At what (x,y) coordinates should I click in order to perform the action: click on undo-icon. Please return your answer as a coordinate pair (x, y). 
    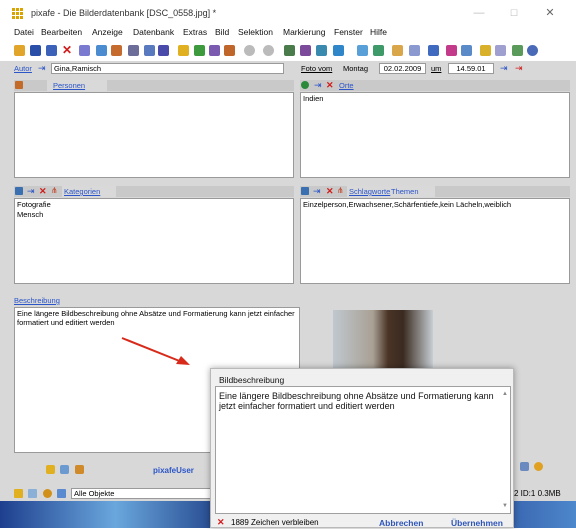
    Looking at the image, I should click on (84, 50).